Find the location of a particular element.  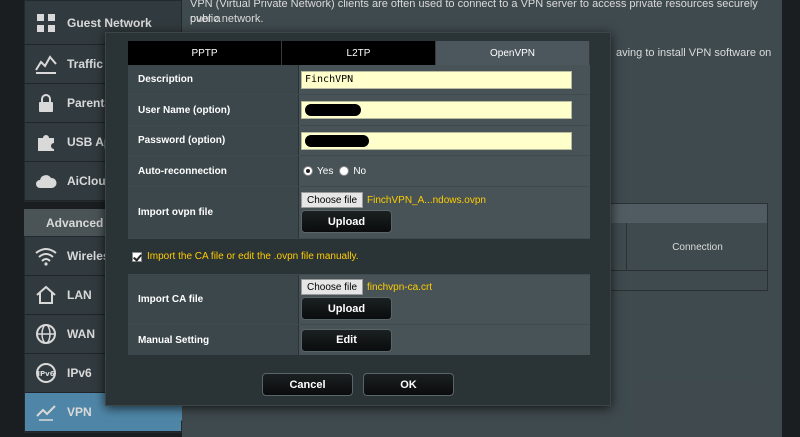

username-input is located at coordinates (436, 110).